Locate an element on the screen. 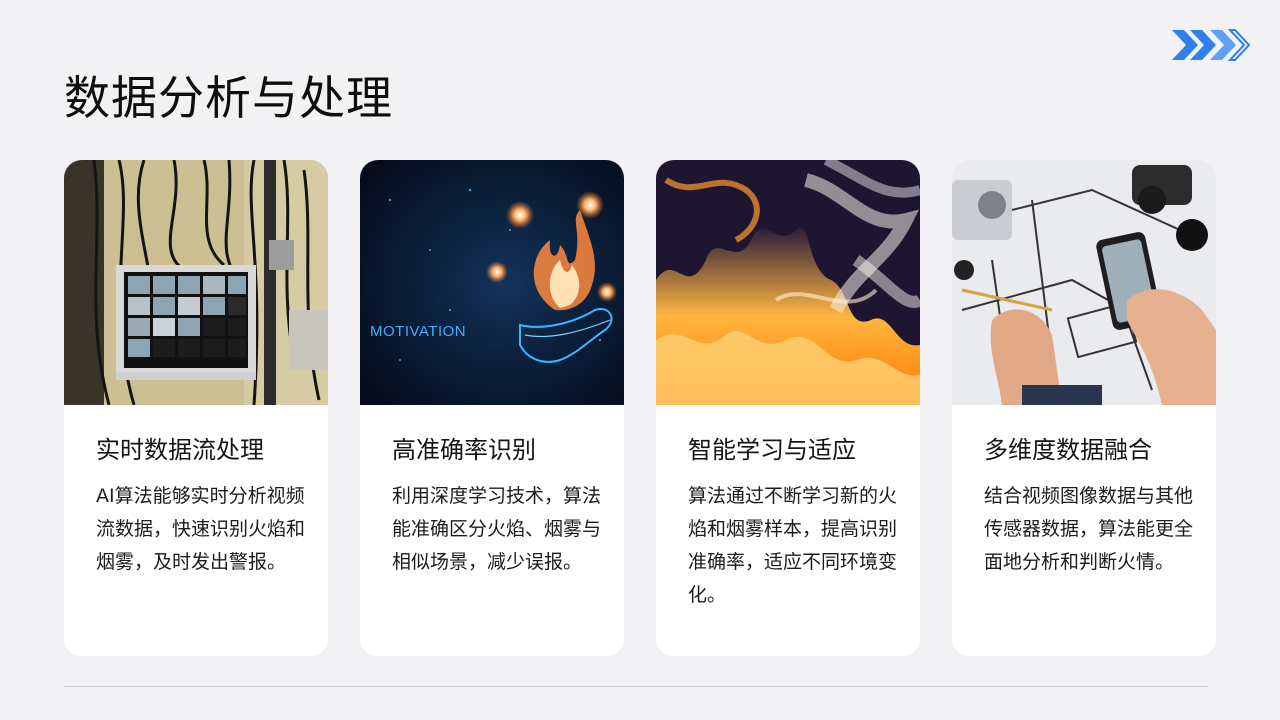 Image resolution: width=1280 pixels, height=720 pixels. card-title: 实时数据流处理 is located at coordinates (180, 450).